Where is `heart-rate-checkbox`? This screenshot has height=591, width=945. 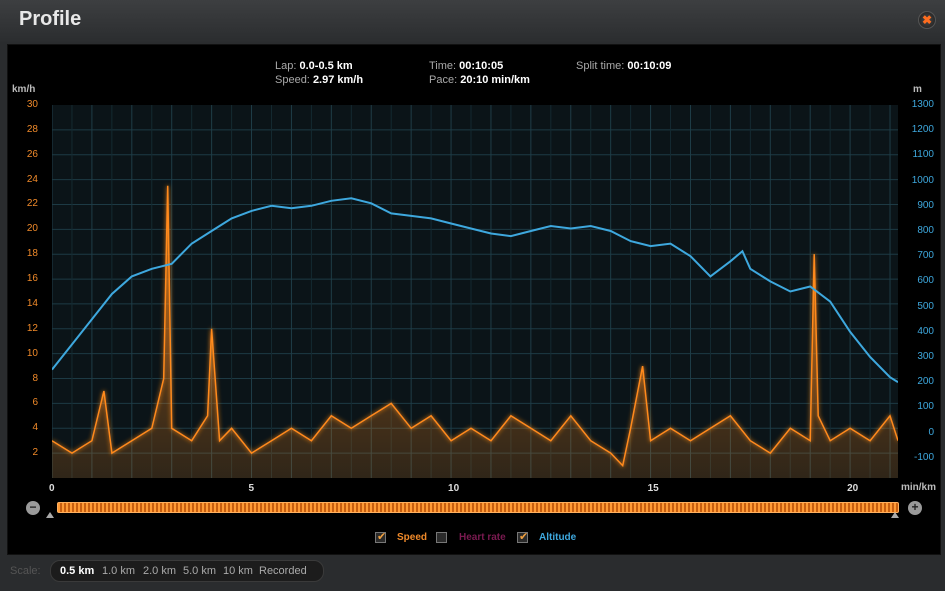 heart-rate-checkbox is located at coordinates (441, 537).